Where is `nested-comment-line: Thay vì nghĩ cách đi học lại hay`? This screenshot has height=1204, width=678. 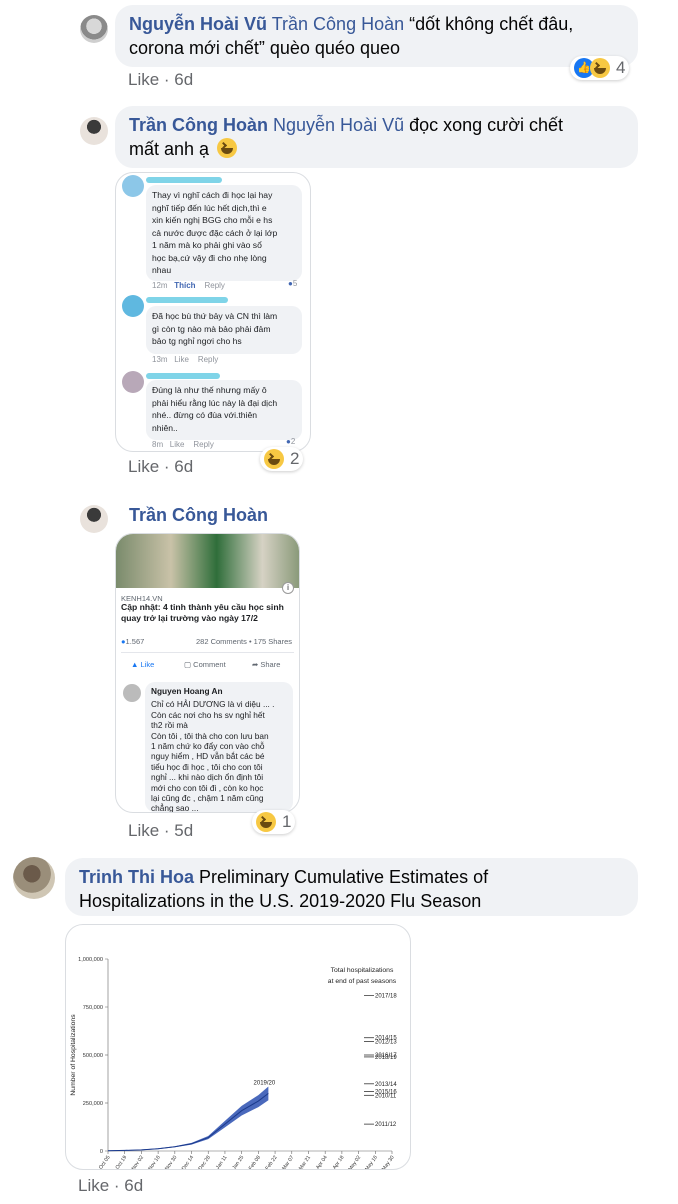
nested-comment-line: Thay vì nghĩ cách đi học lại hay is located at coordinates (212, 195).